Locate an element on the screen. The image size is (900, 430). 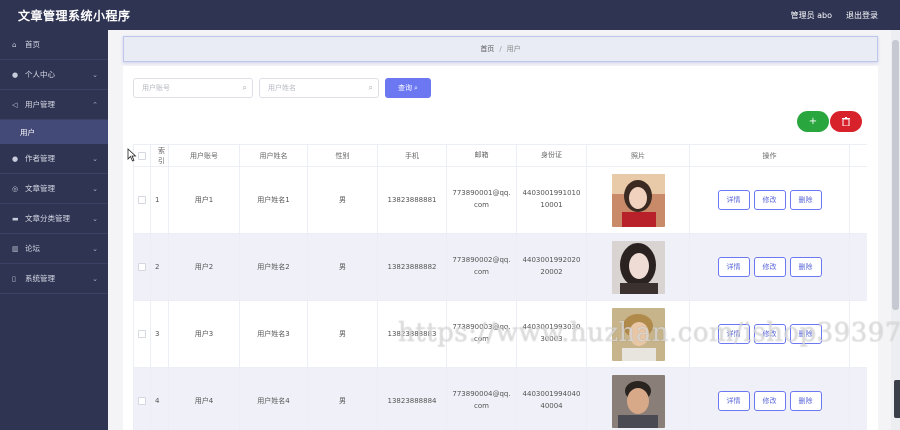
name-search-field: ⌕ is located at coordinates (319, 88).